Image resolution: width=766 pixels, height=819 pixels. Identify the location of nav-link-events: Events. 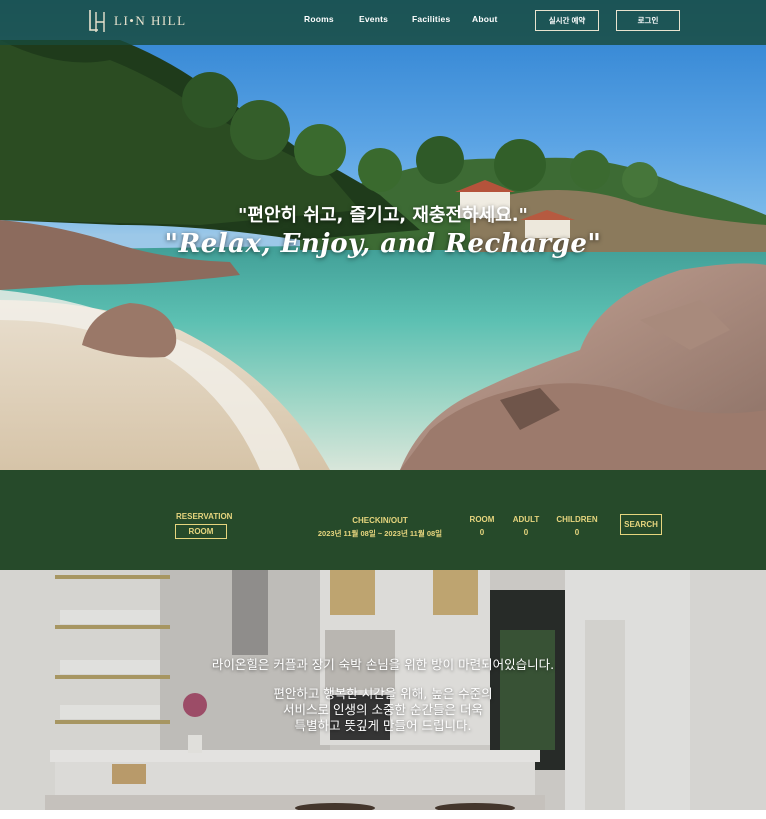
(373, 19).